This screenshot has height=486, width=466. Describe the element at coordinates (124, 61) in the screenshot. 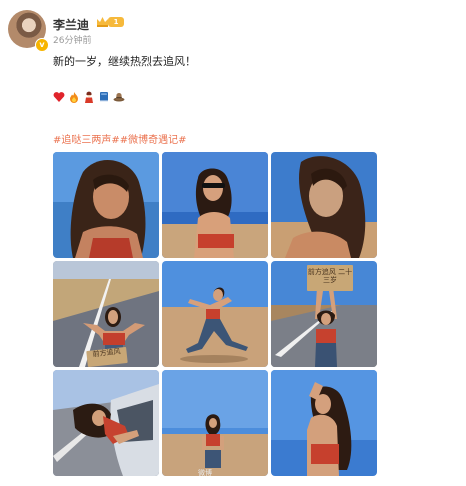

I see `post-text: 新的一岁，继续热烈去追风！` at that location.